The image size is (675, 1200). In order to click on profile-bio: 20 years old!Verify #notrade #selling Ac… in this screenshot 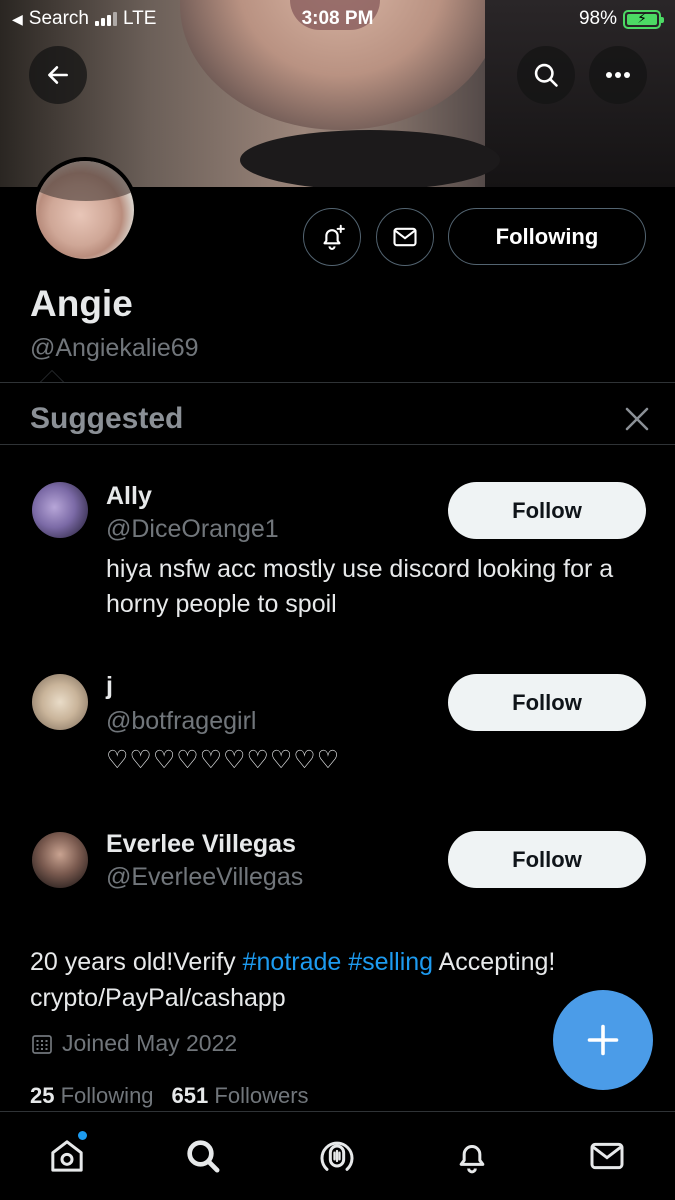, I will do `click(330, 980)`.